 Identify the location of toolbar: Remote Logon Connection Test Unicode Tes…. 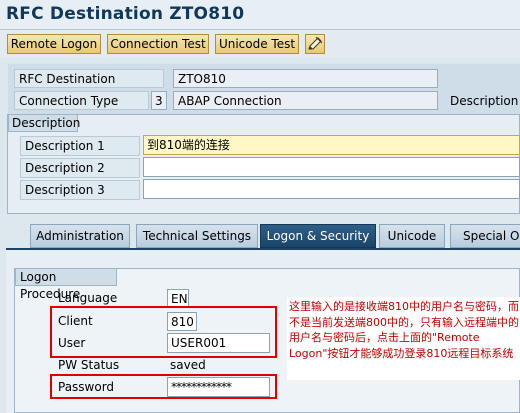
(260, 44).